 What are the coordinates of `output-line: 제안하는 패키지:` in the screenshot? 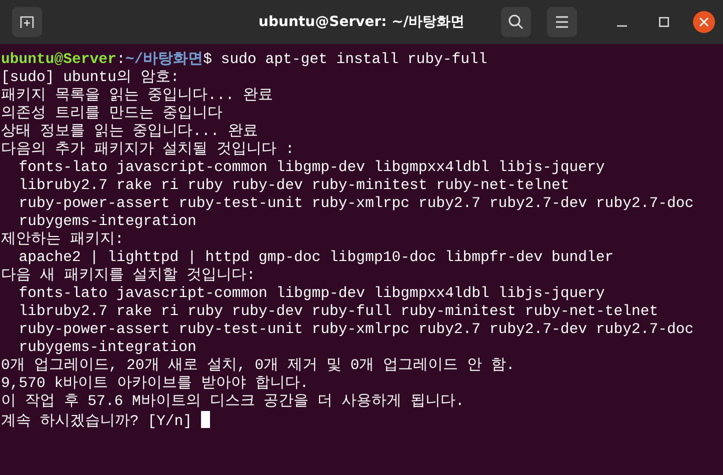 It's located at (62, 240).